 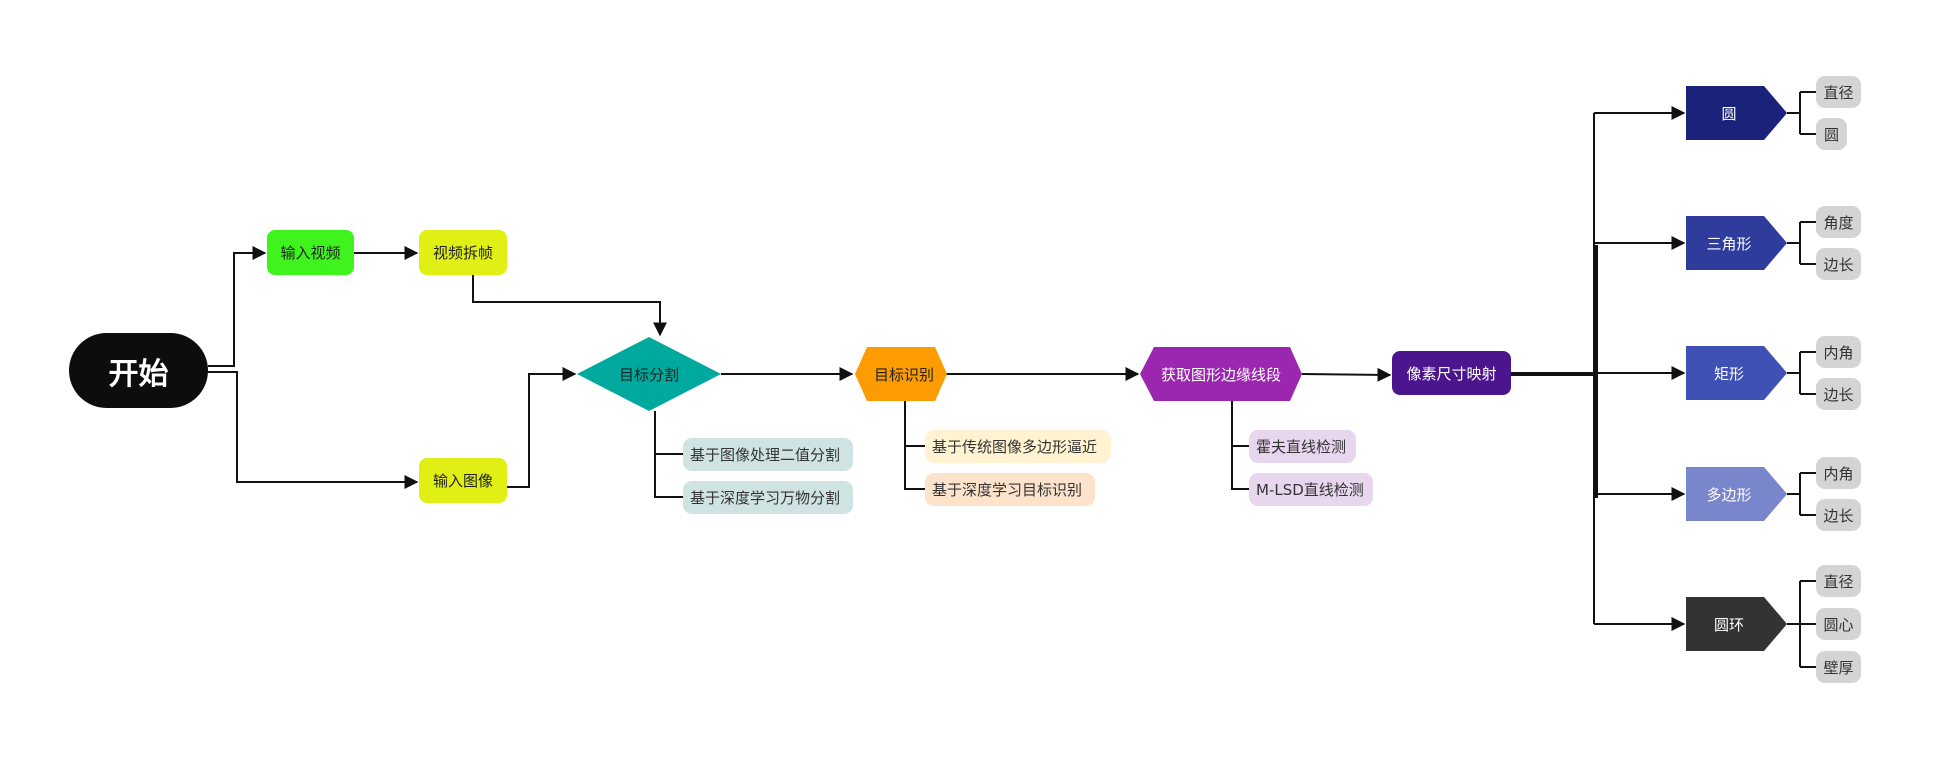 I want to click on attr-pill: 圆, so click(x=1831, y=134).